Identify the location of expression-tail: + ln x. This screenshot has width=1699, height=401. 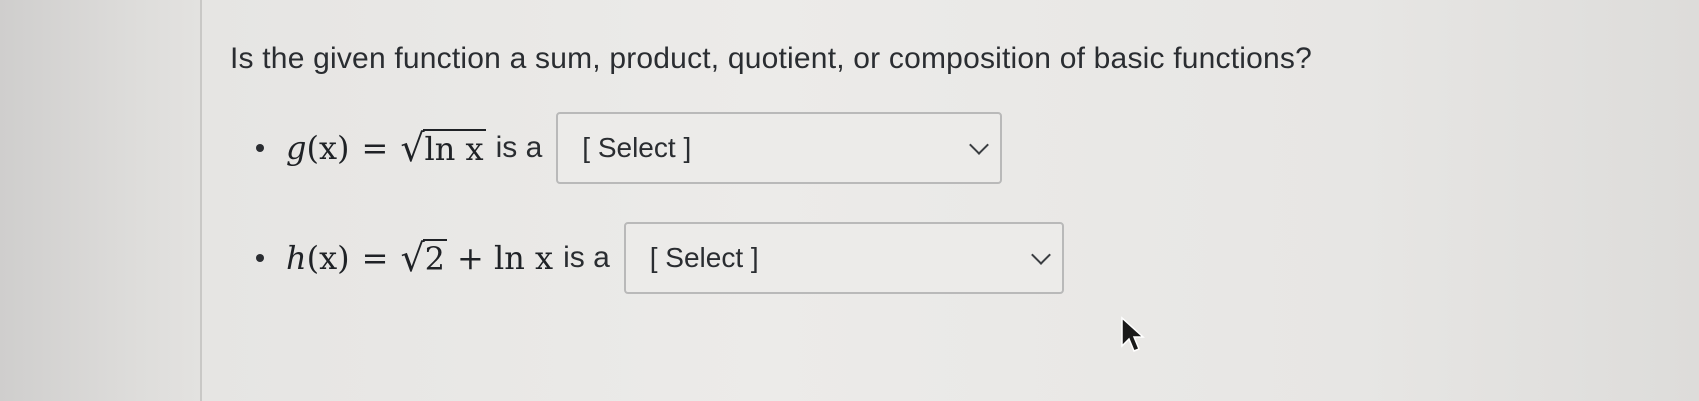
(505, 257).